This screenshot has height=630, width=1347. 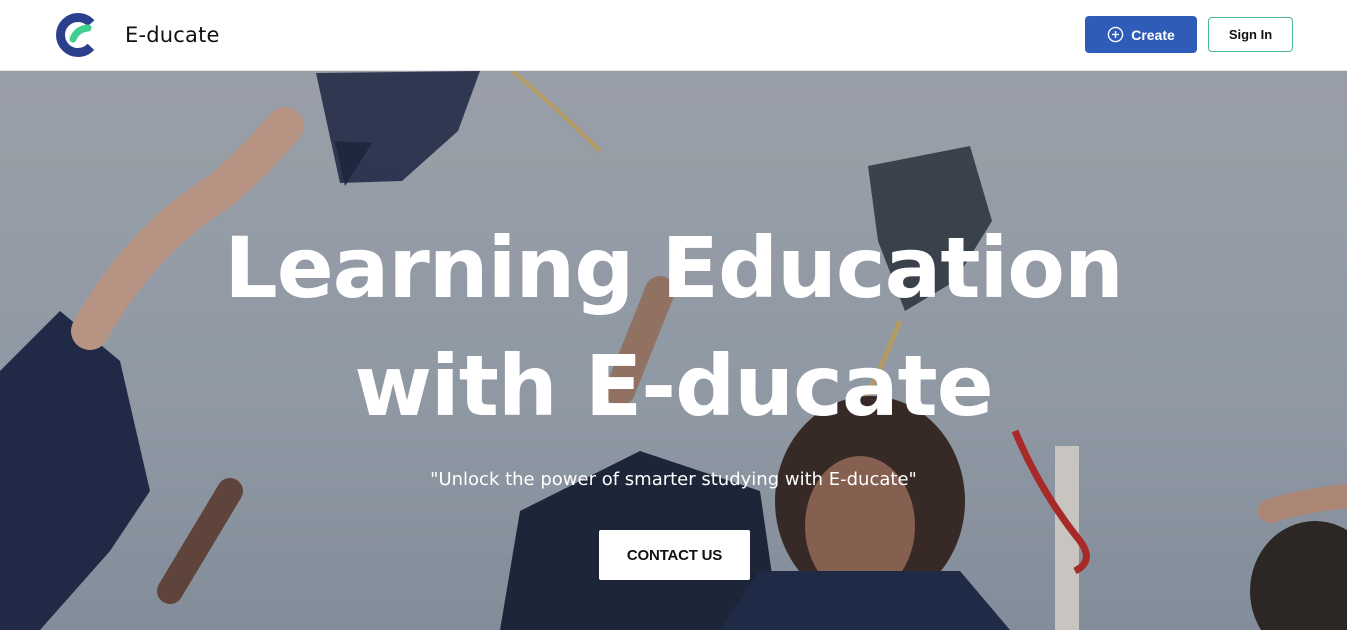 I want to click on create-button: Create, so click(x=1141, y=34).